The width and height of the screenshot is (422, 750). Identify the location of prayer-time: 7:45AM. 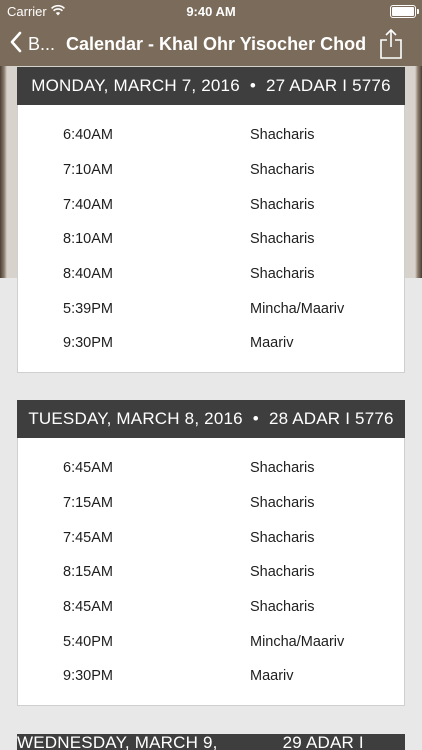
(88, 537).